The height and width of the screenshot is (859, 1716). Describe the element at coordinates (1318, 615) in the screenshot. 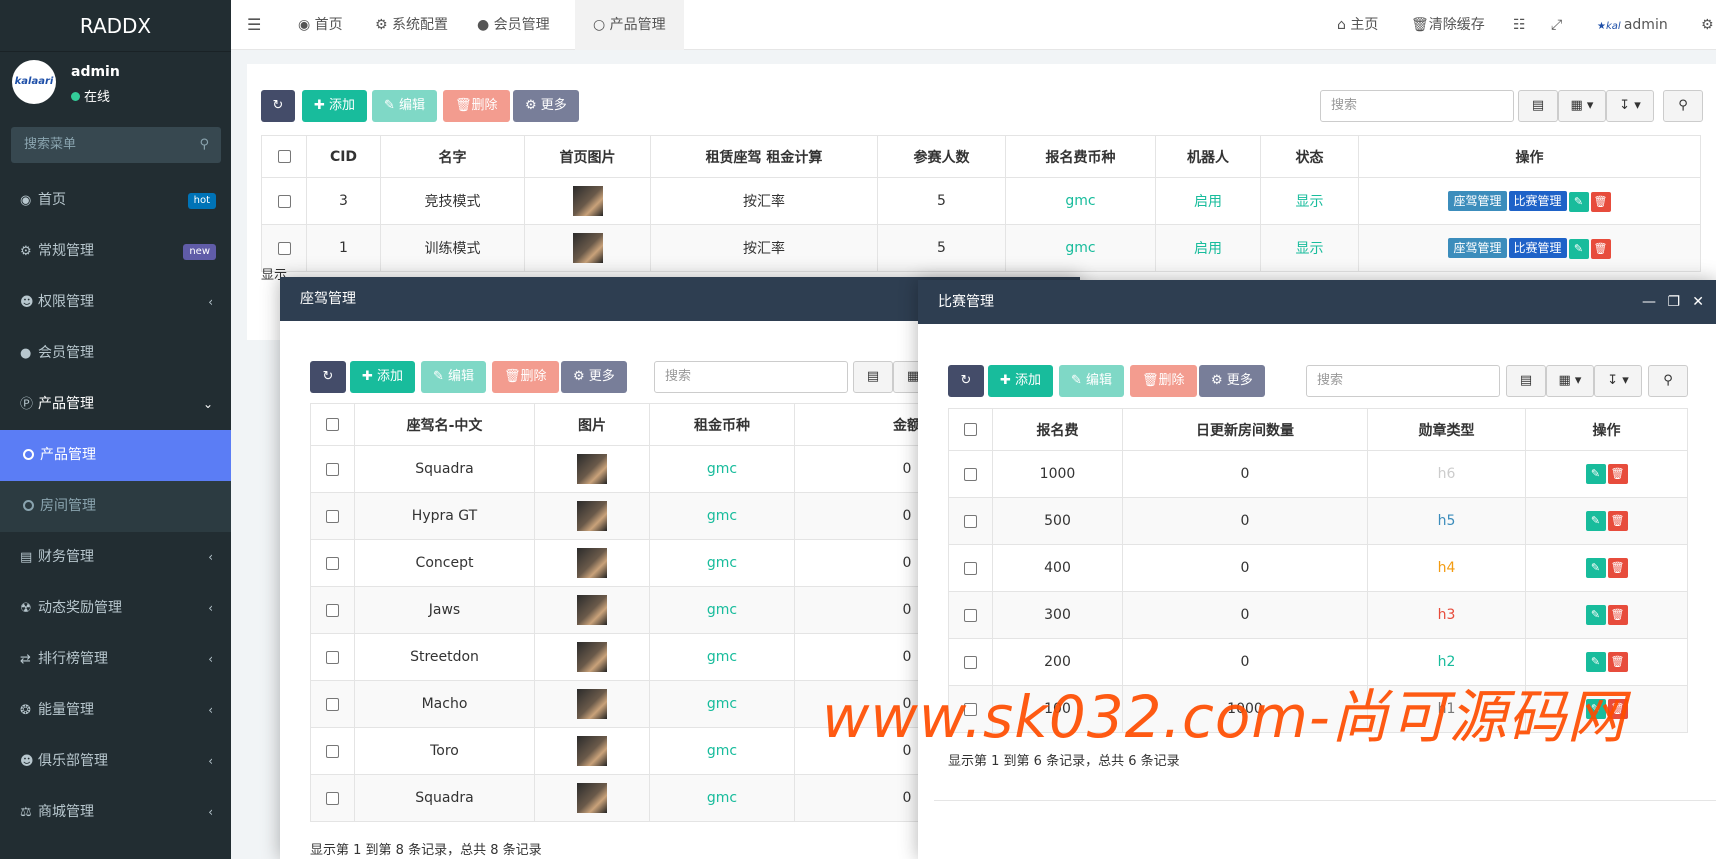

I see `table-row: 300 0 h3 ✎ 🗑` at that location.